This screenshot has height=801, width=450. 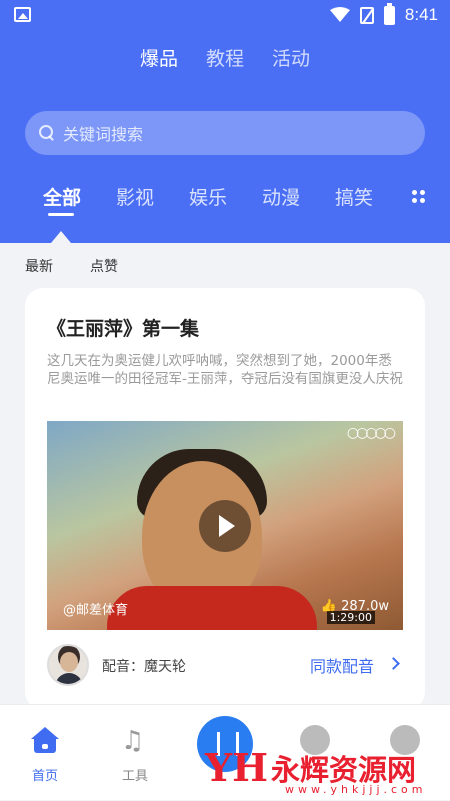 I want to click on active-category-underline, so click(x=61, y=214).